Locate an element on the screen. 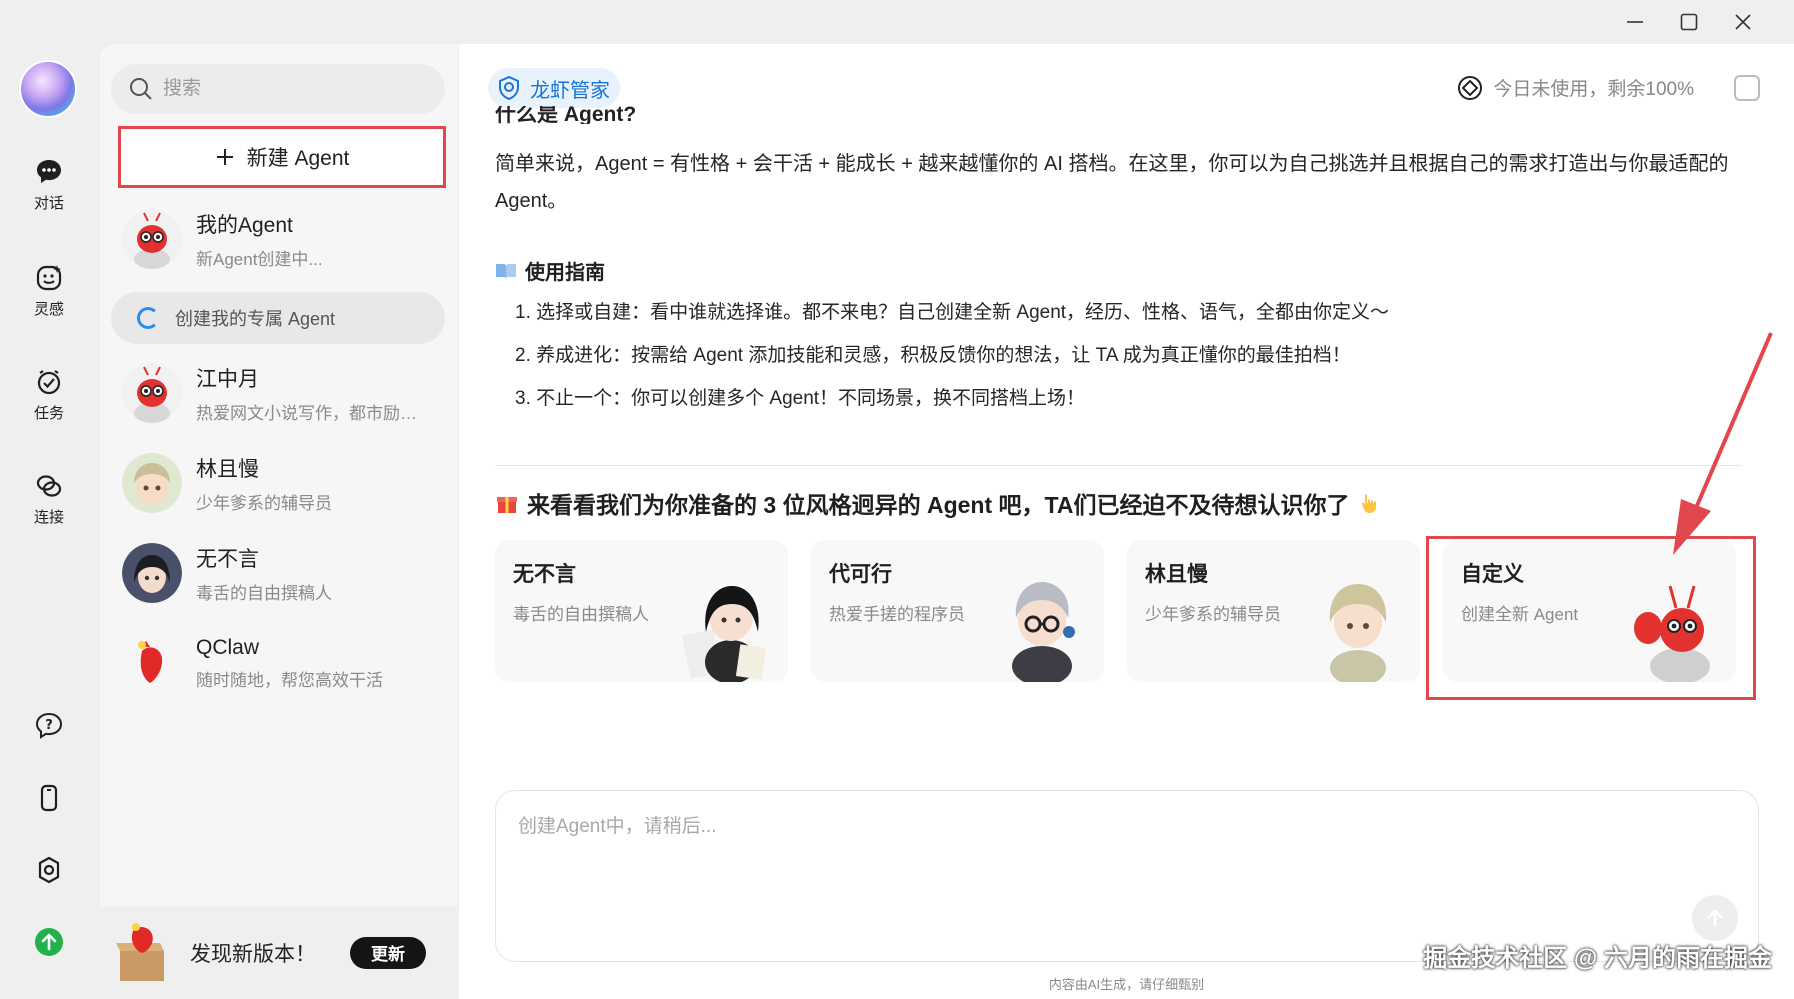  maximize-button is located at coordinates (1689, 22).